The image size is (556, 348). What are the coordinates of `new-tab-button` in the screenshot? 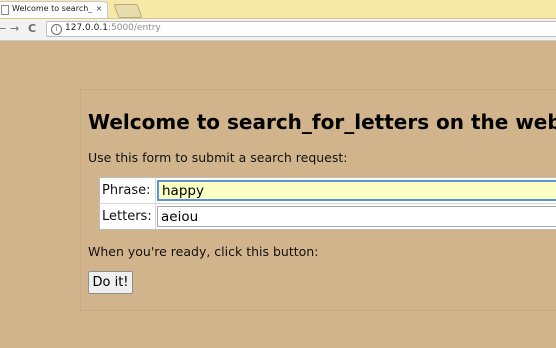 It's located at (128, 11).